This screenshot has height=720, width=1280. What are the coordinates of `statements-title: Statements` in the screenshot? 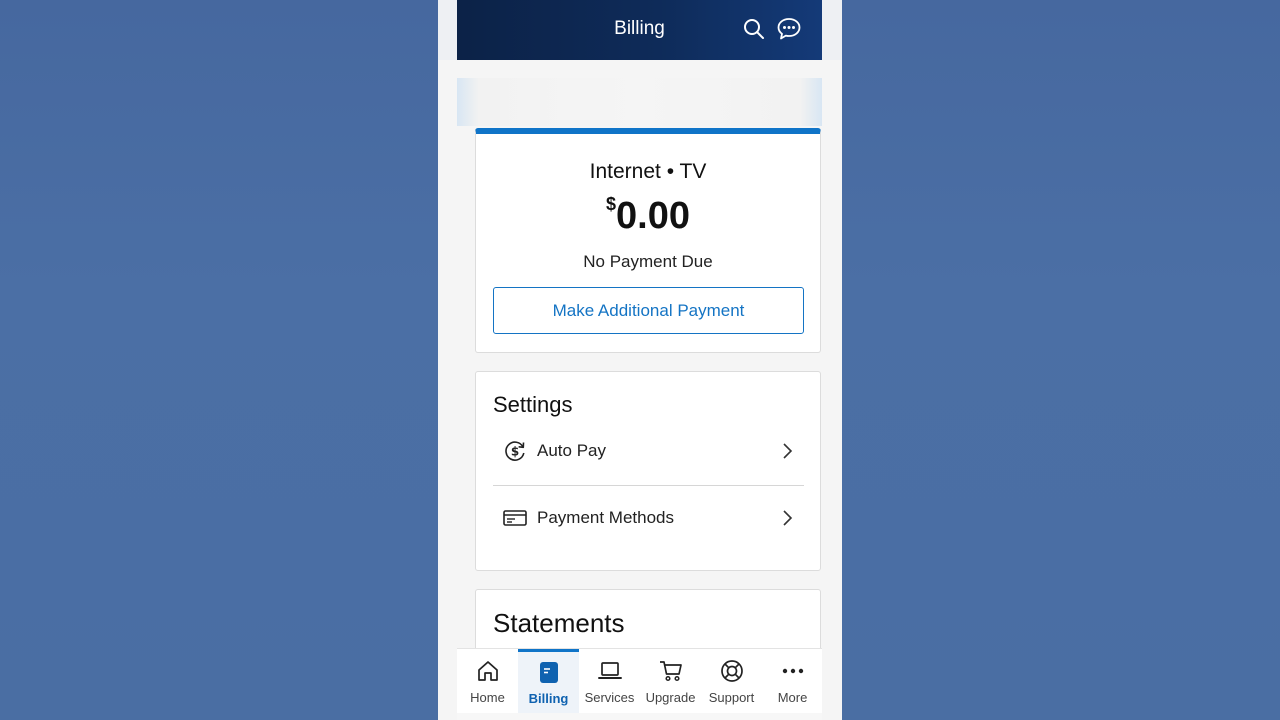 It's located at (559, 623).